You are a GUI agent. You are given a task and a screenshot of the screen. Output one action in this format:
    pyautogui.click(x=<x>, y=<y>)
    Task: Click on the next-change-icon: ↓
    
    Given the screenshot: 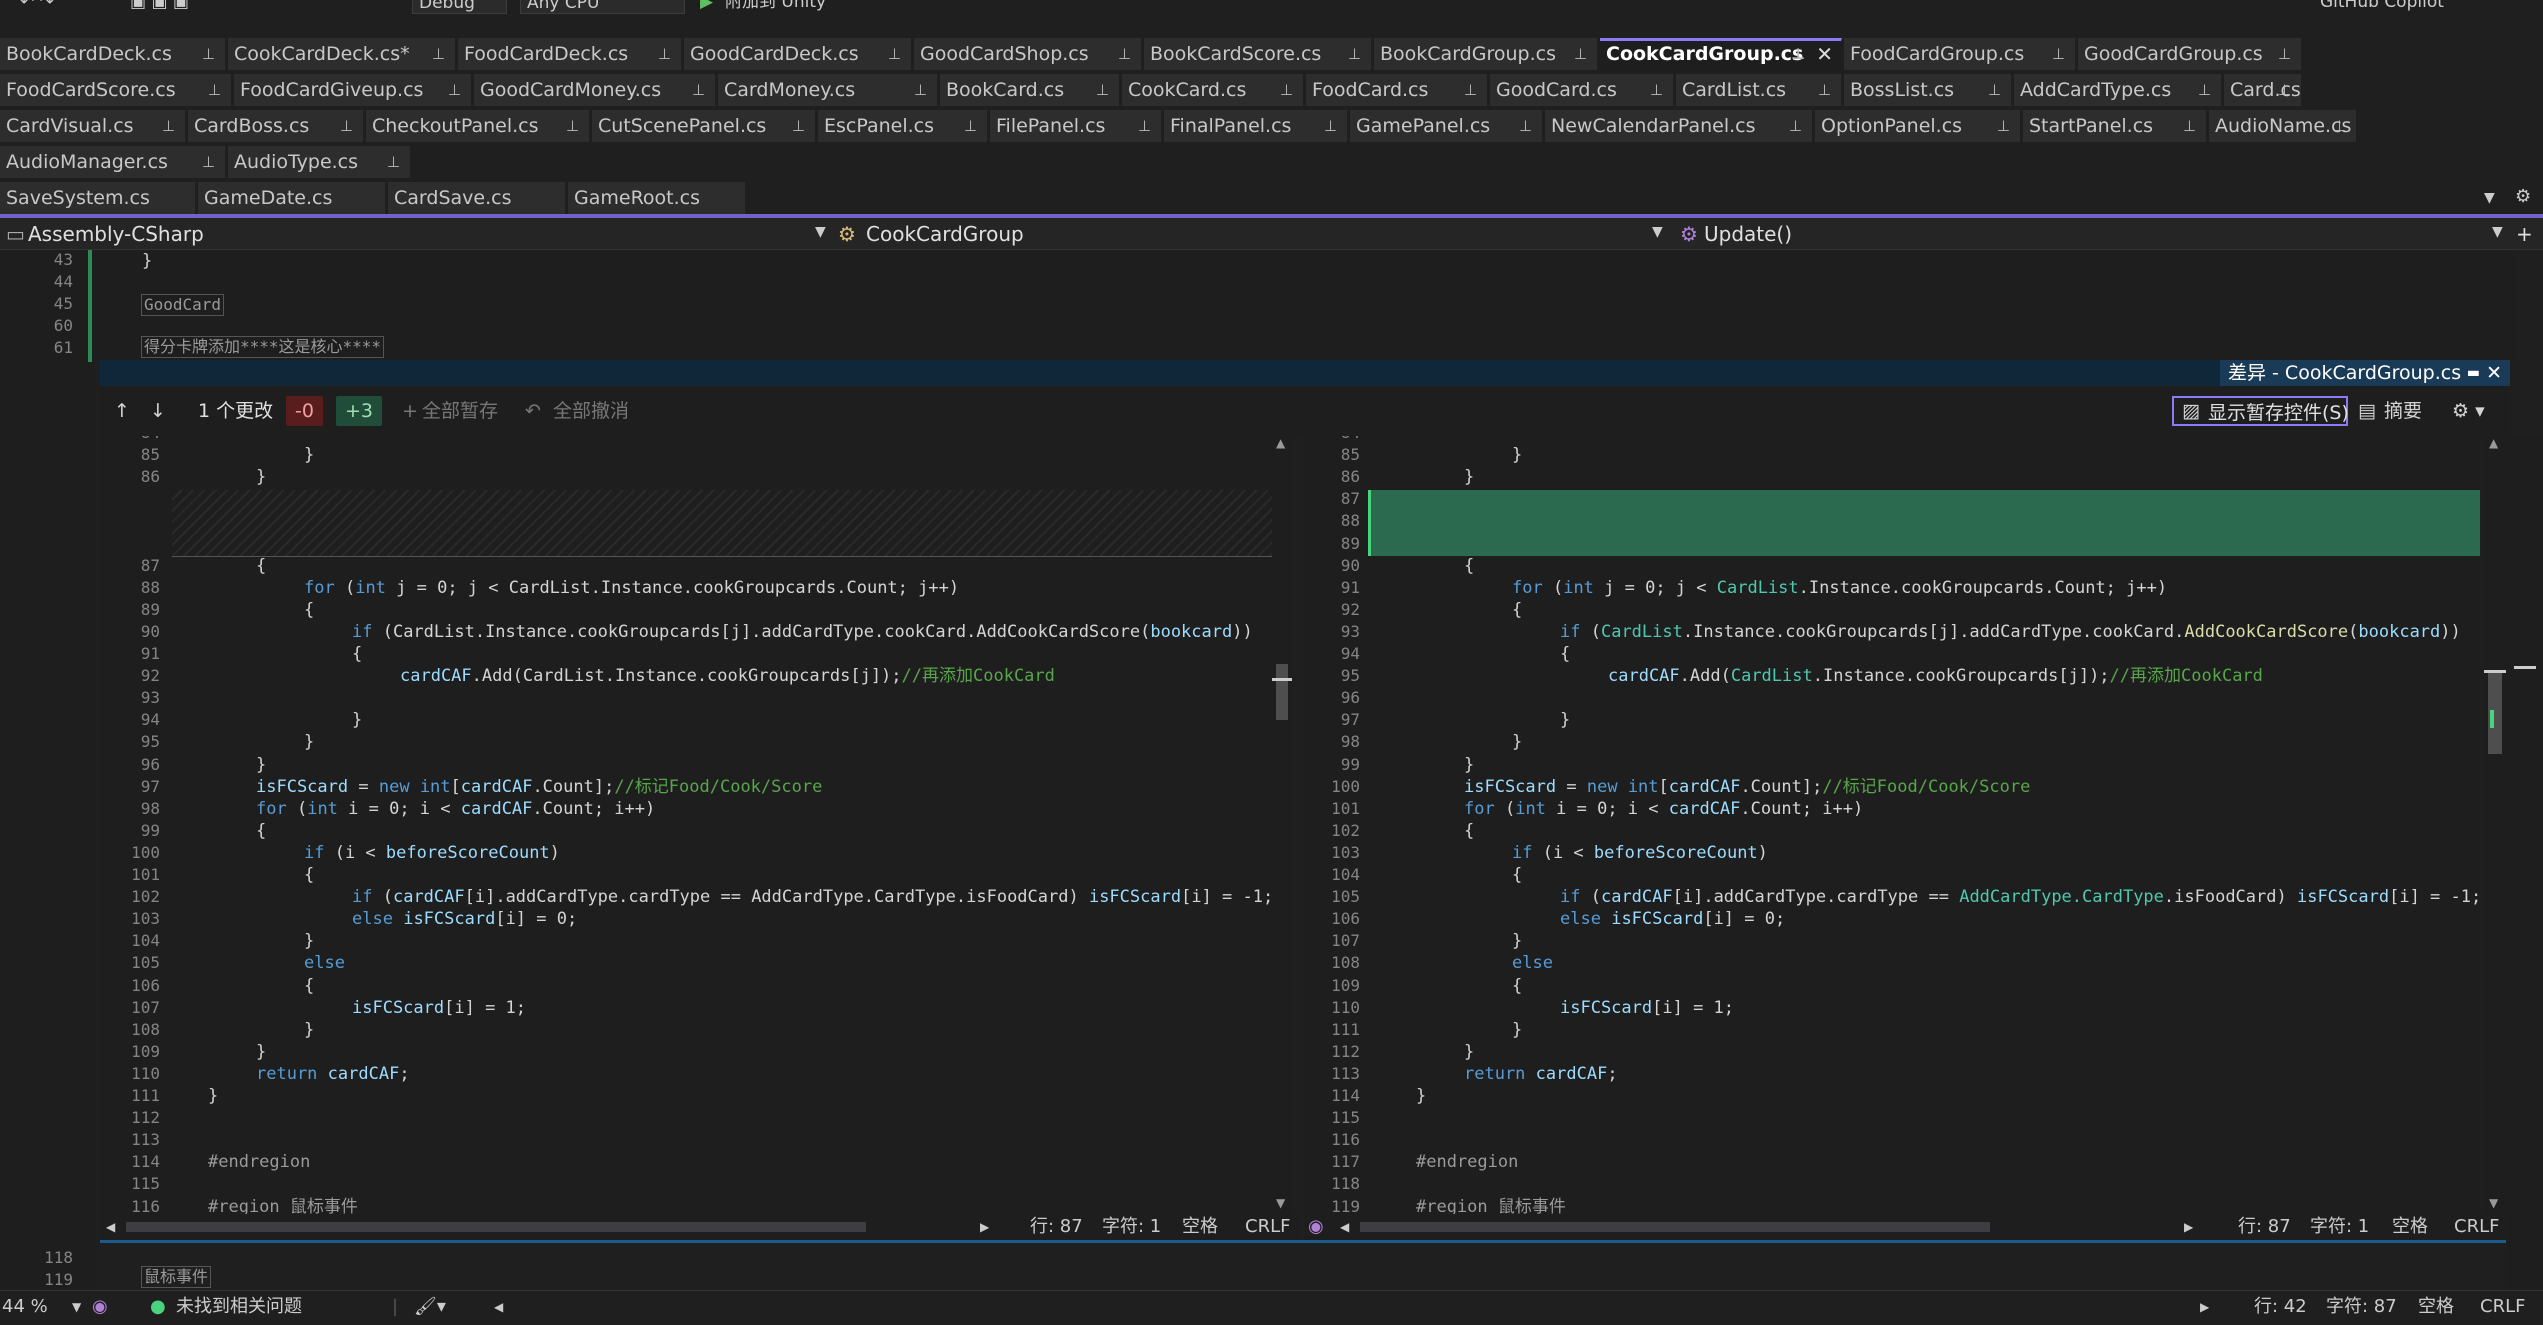 What is the action you would take?
    pyautogui.click(x=158, y=411)
    